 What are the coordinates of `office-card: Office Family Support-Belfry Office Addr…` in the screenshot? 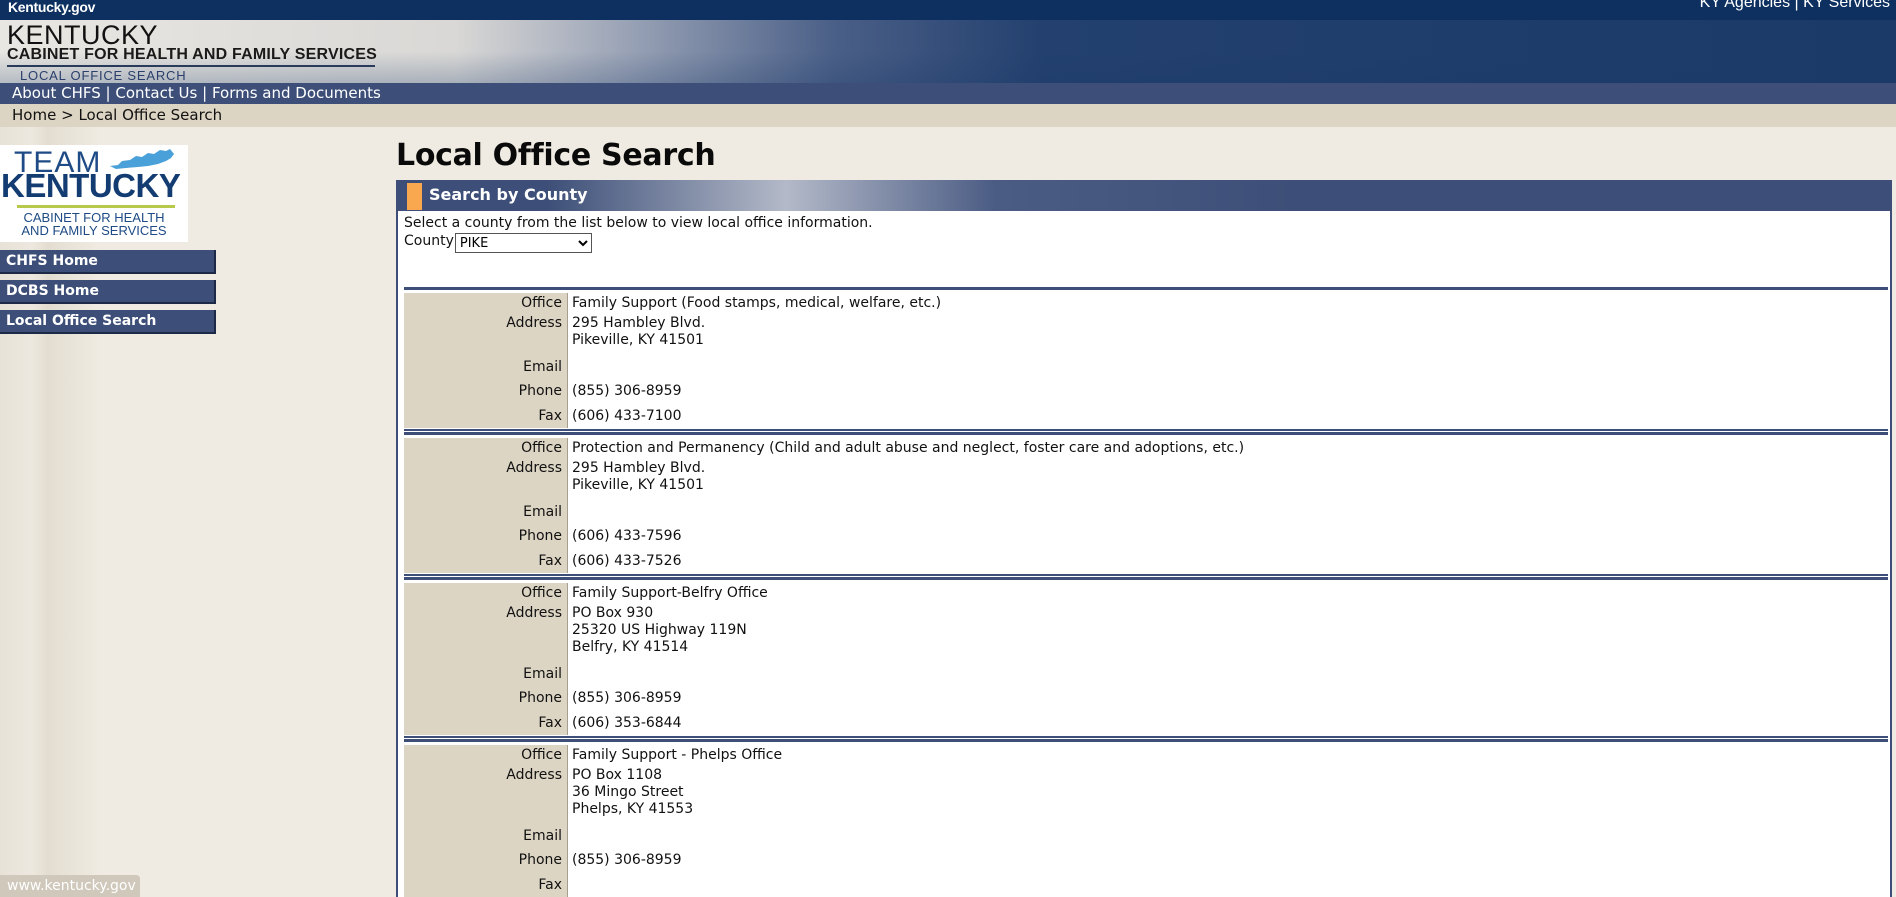 It's located at (1146, 657).